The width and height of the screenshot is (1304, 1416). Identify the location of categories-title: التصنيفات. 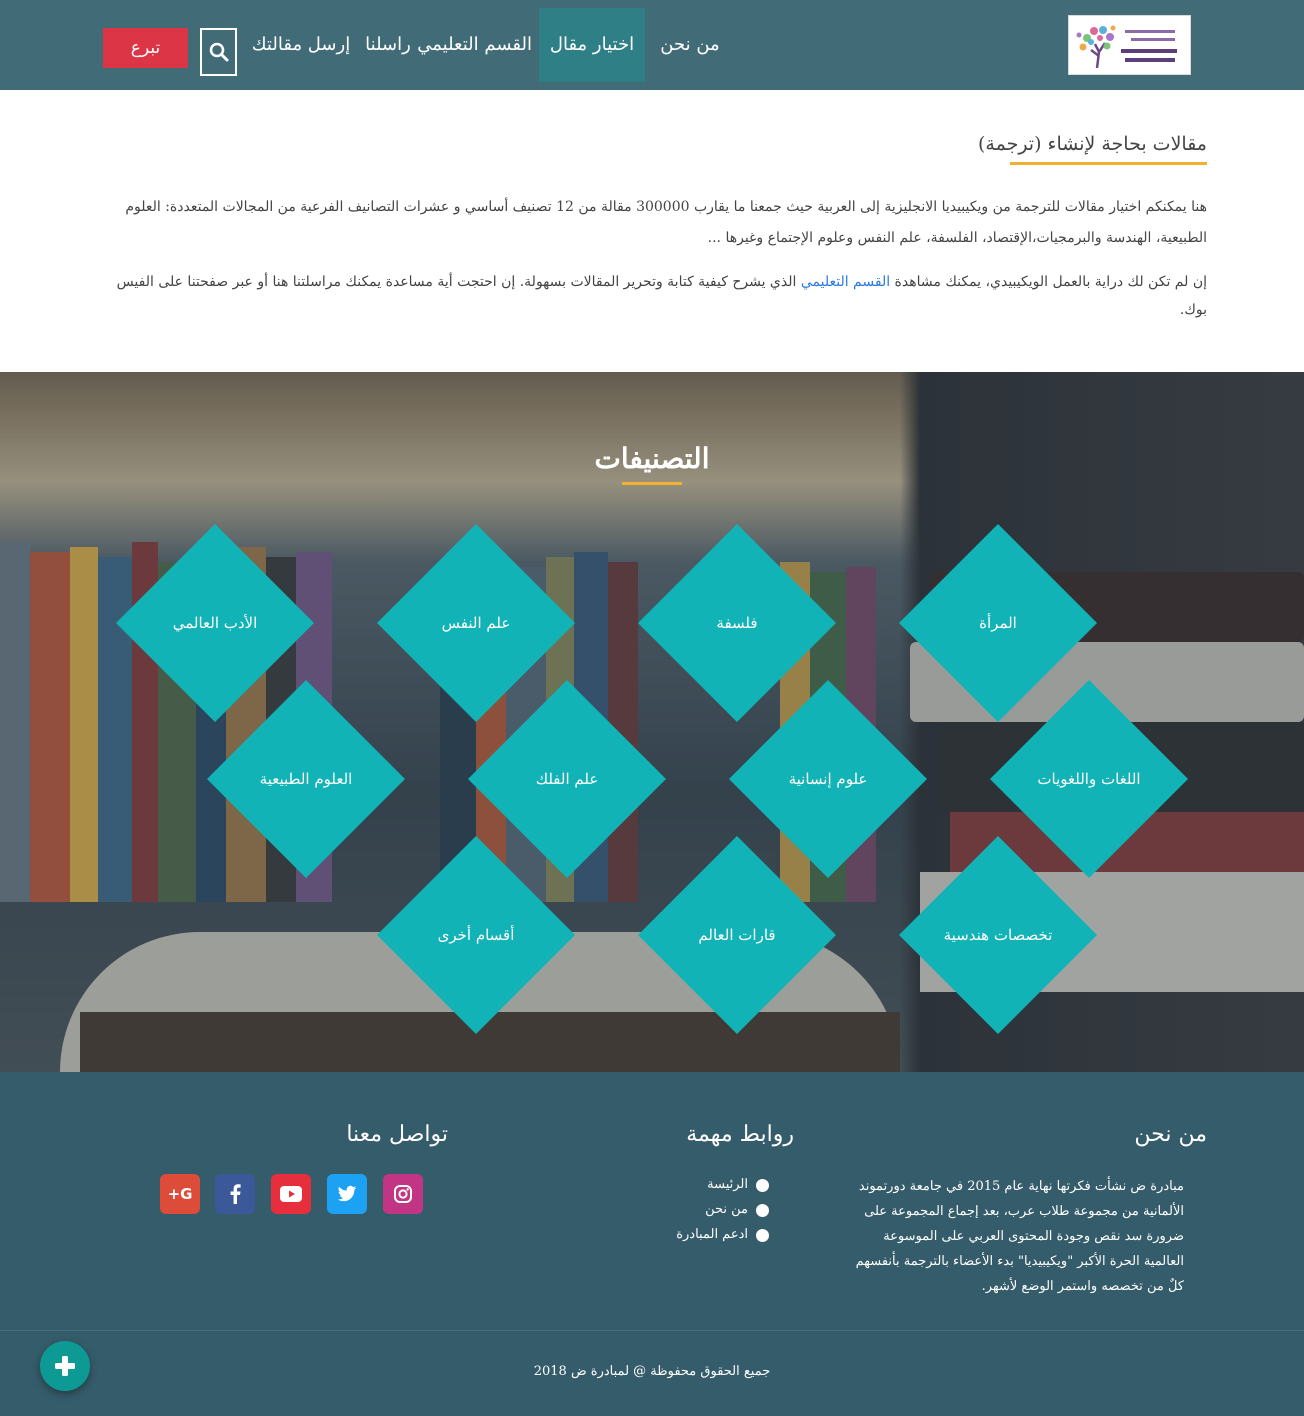
(652, 458).